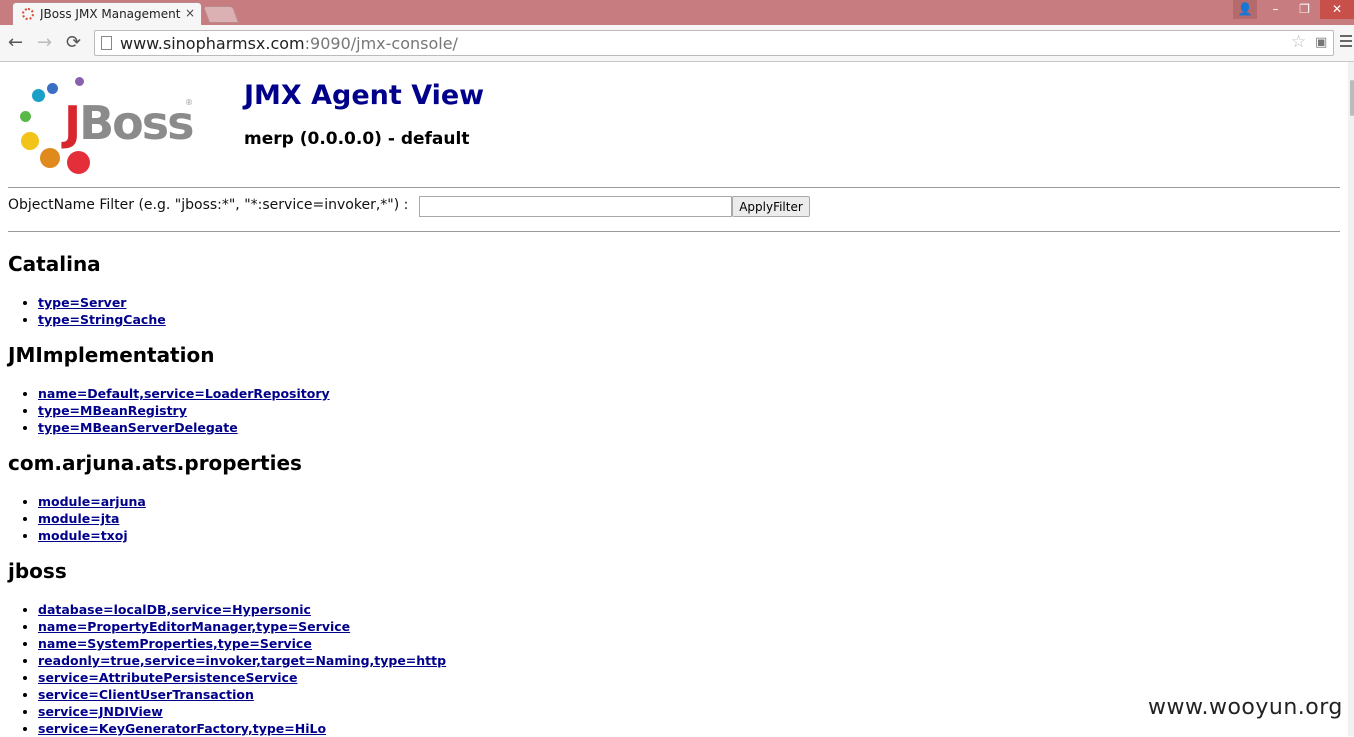 The height and width of the screenshot is (737, 1354). Describe the element at coordinates (1346, 42) in the screenshot. I see `menu-icon` at that location.